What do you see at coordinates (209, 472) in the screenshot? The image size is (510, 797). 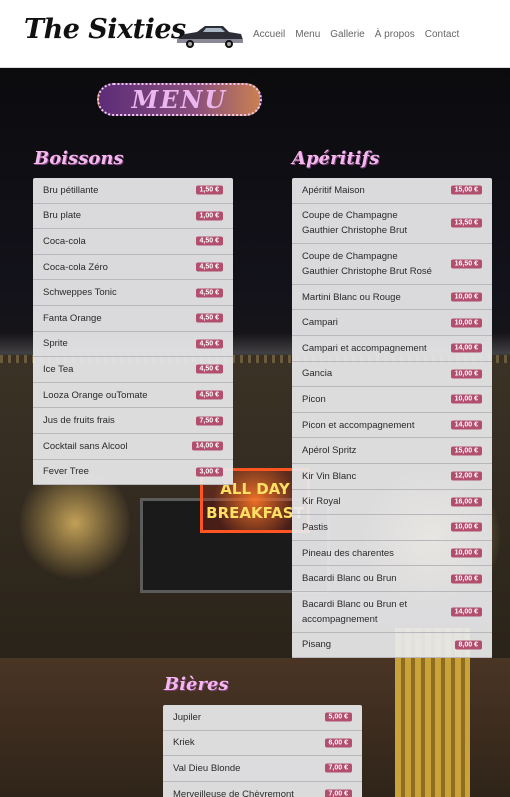 I see `price-badge: 3,00 €` at bounding box center [209, 472].